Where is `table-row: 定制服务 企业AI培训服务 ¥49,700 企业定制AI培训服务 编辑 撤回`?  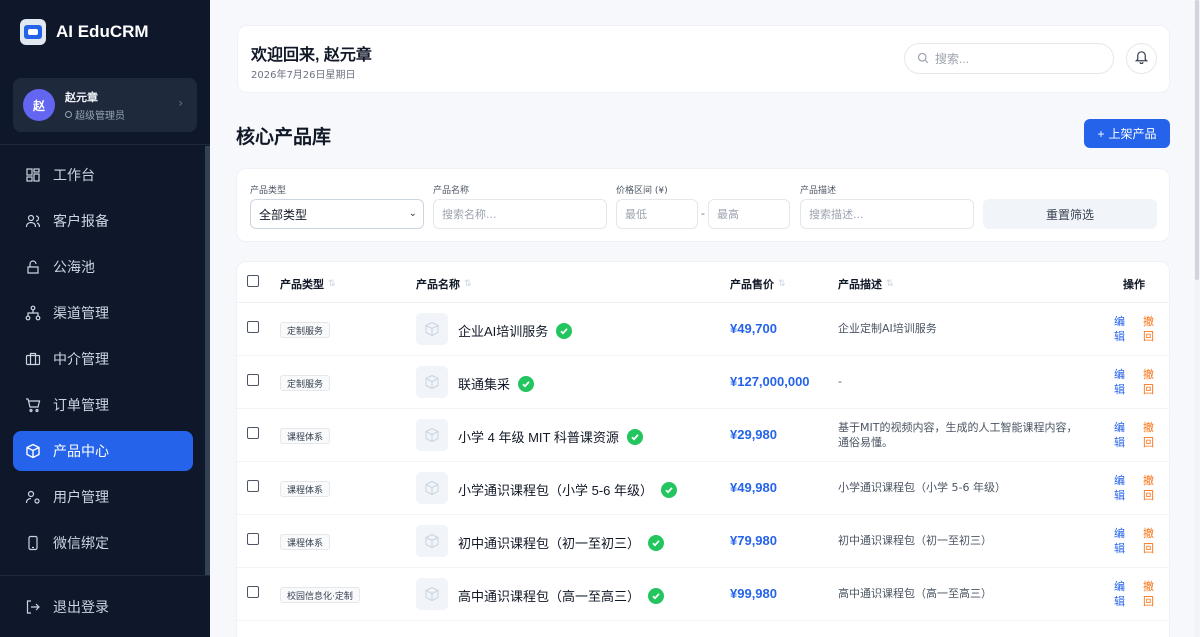
table-row: 定制服务 企业AI培训服务 ¥49,700 企业定制AI培训服务 编辑 撤回 is located at coordinates (703, 329).